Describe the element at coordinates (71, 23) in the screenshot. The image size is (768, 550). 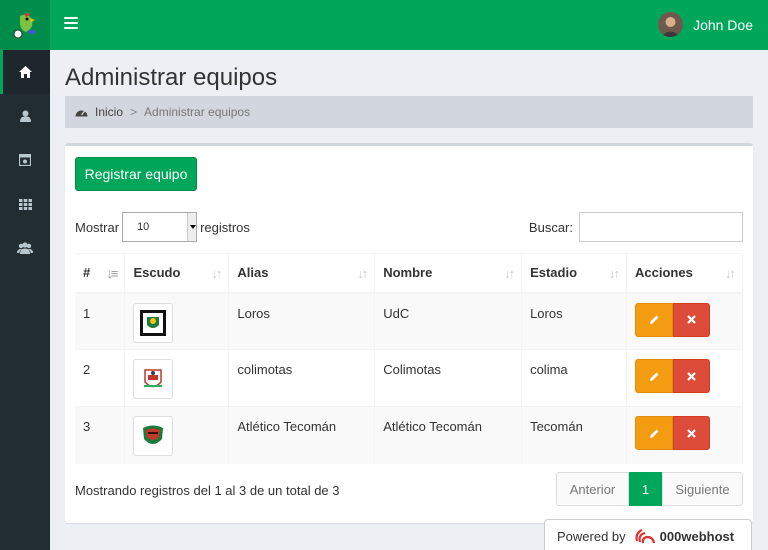
I see `menu-toggle-icon` at that location.